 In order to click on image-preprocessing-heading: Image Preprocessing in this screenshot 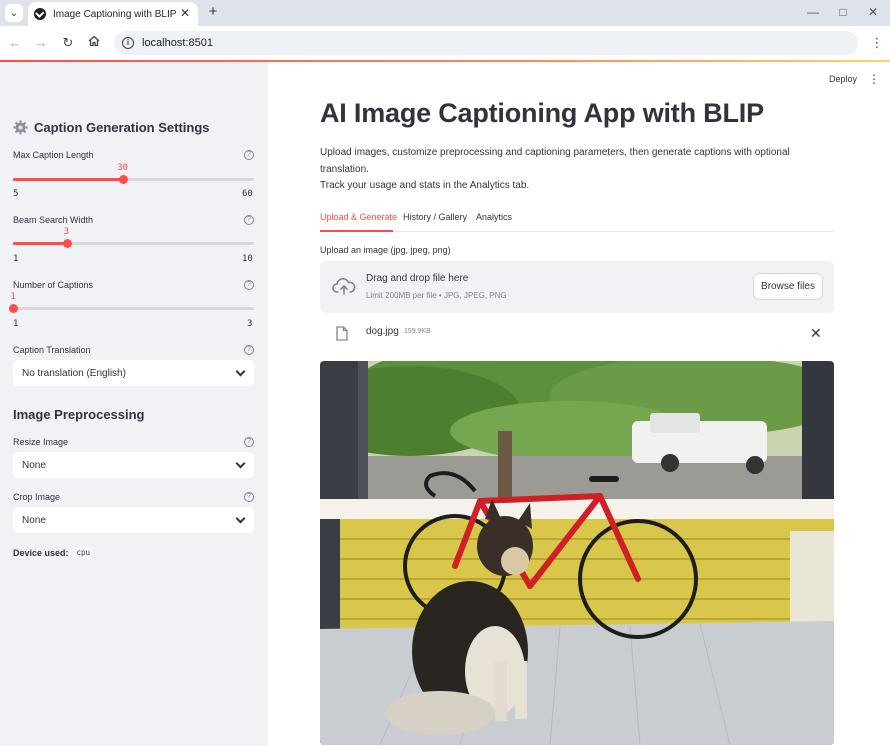, I will do `click(79, 414)`.